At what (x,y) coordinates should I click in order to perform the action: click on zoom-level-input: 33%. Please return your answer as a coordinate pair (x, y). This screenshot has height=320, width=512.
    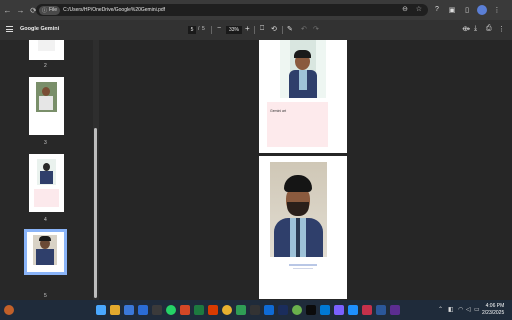
    Looking at the image, I should click on (234, 30).